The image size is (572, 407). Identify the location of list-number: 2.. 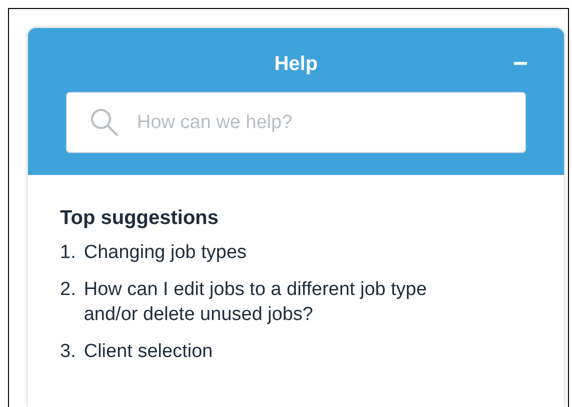
(68, 290).